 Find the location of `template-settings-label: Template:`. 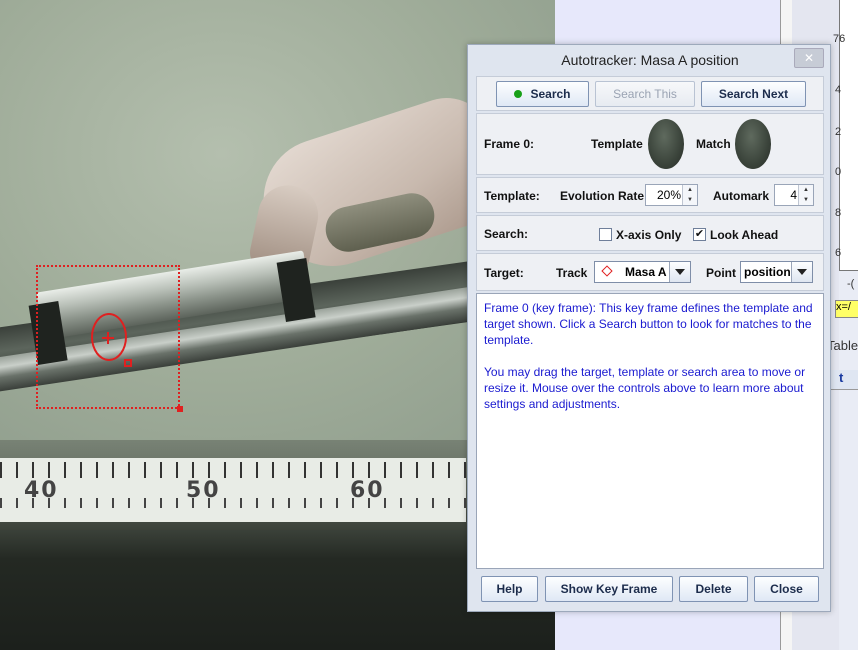

template-settings-label: Template: is located at coordinates (512, 196).